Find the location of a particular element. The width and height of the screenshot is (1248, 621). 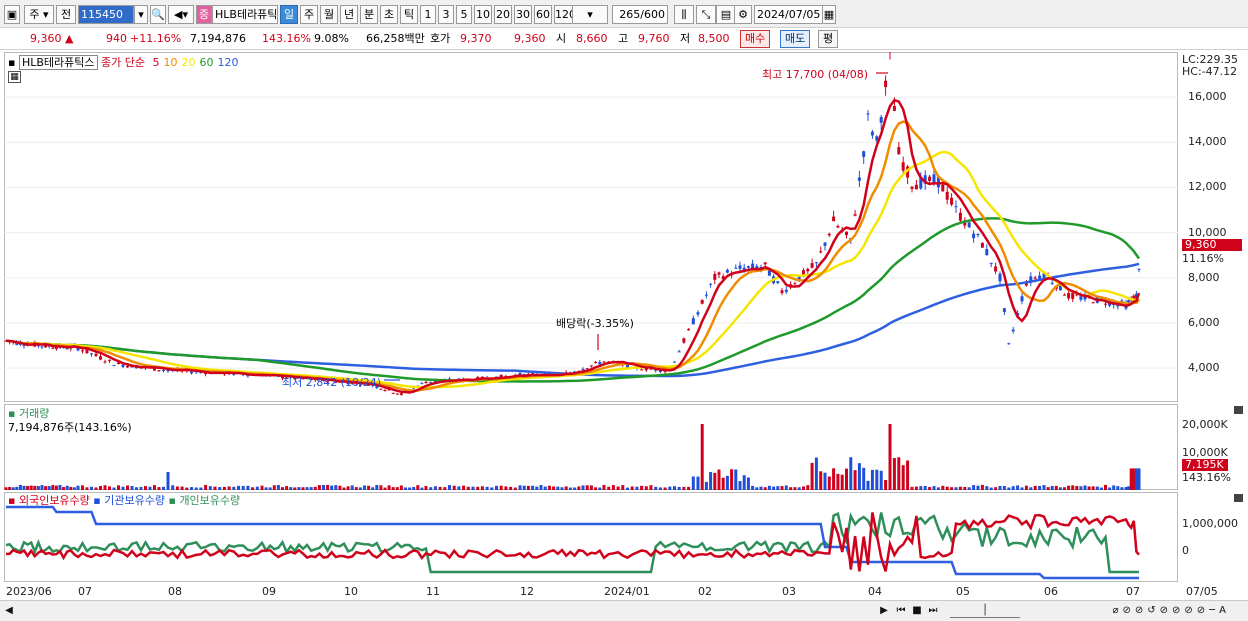

minute-custom-select: ▾ is located at coordinates (590, 14).